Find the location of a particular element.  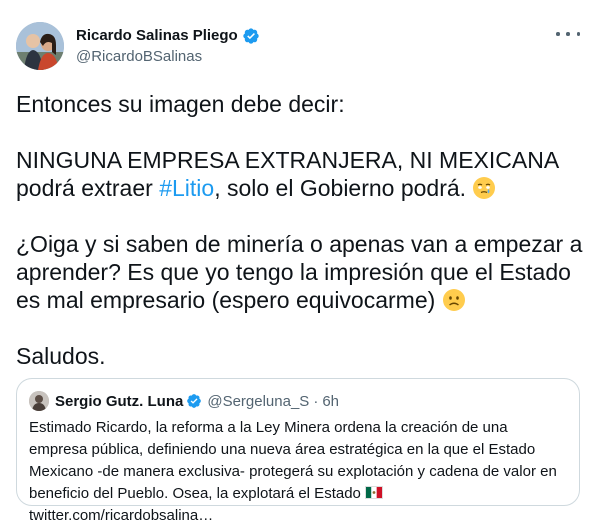

mexico-flag-icon is located at coordinates (374, 492).